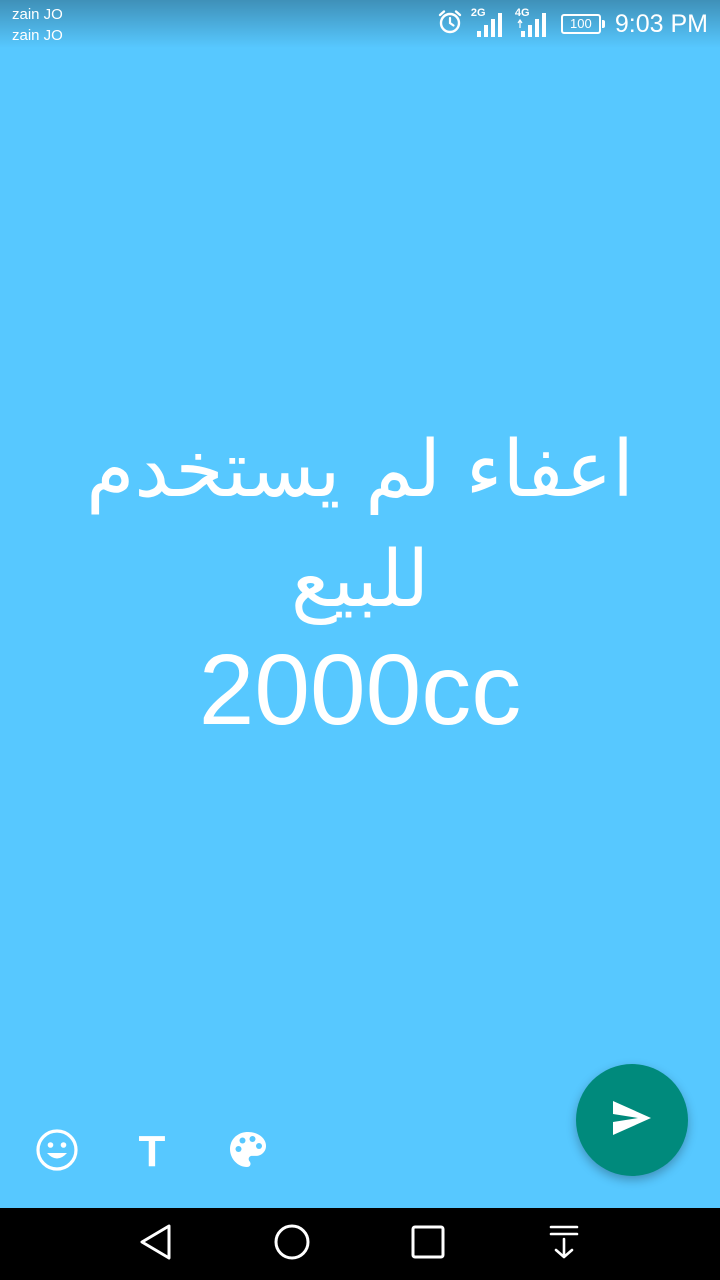 This screenshot has height=1280, width=720. Describe the element at coordinates (450, 24) in the screenshot. I see `alarm-icon` at that location.